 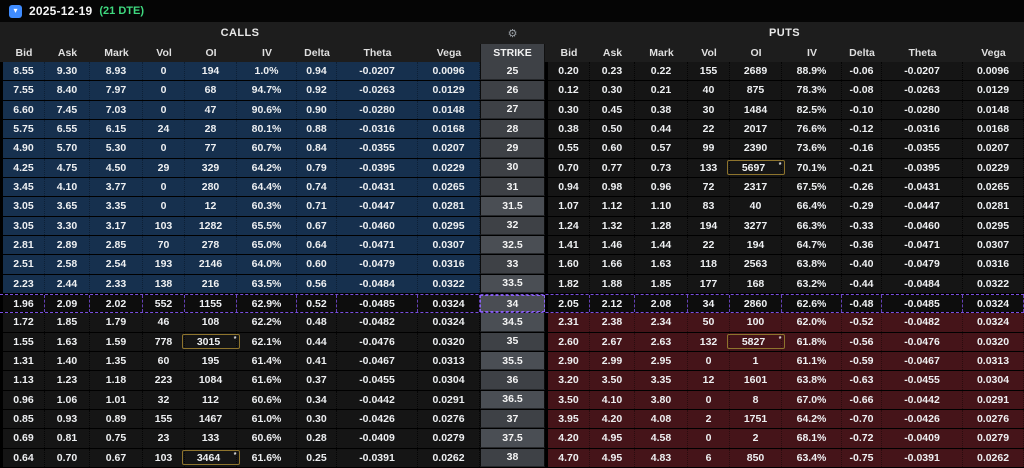 I want to click on call-vega-cell: 0.0281, so click(x=449, y=206).